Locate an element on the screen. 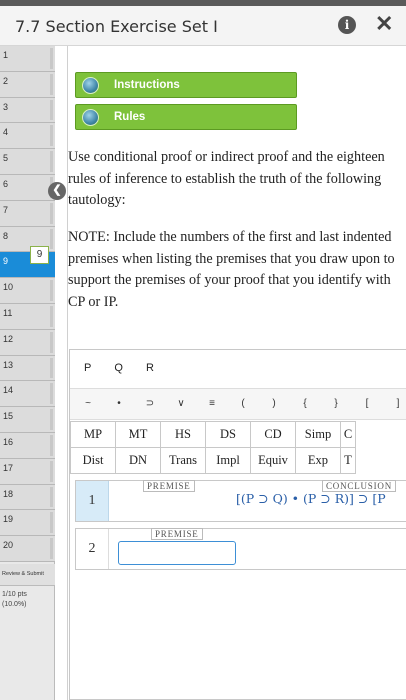  rule-mp: MP is located at coordinates (93, 434).